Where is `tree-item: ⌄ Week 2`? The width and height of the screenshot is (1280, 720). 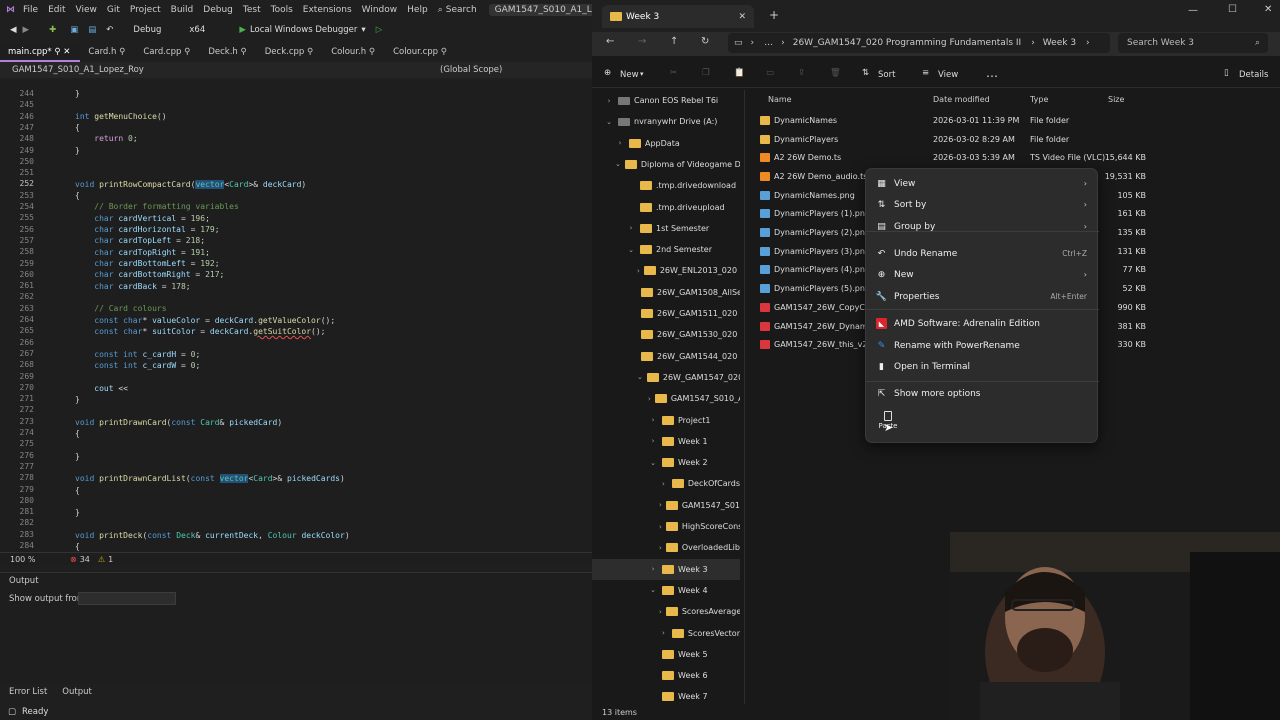
tree-item: ⌄ Week 2 is located at coordinates (666, 462).